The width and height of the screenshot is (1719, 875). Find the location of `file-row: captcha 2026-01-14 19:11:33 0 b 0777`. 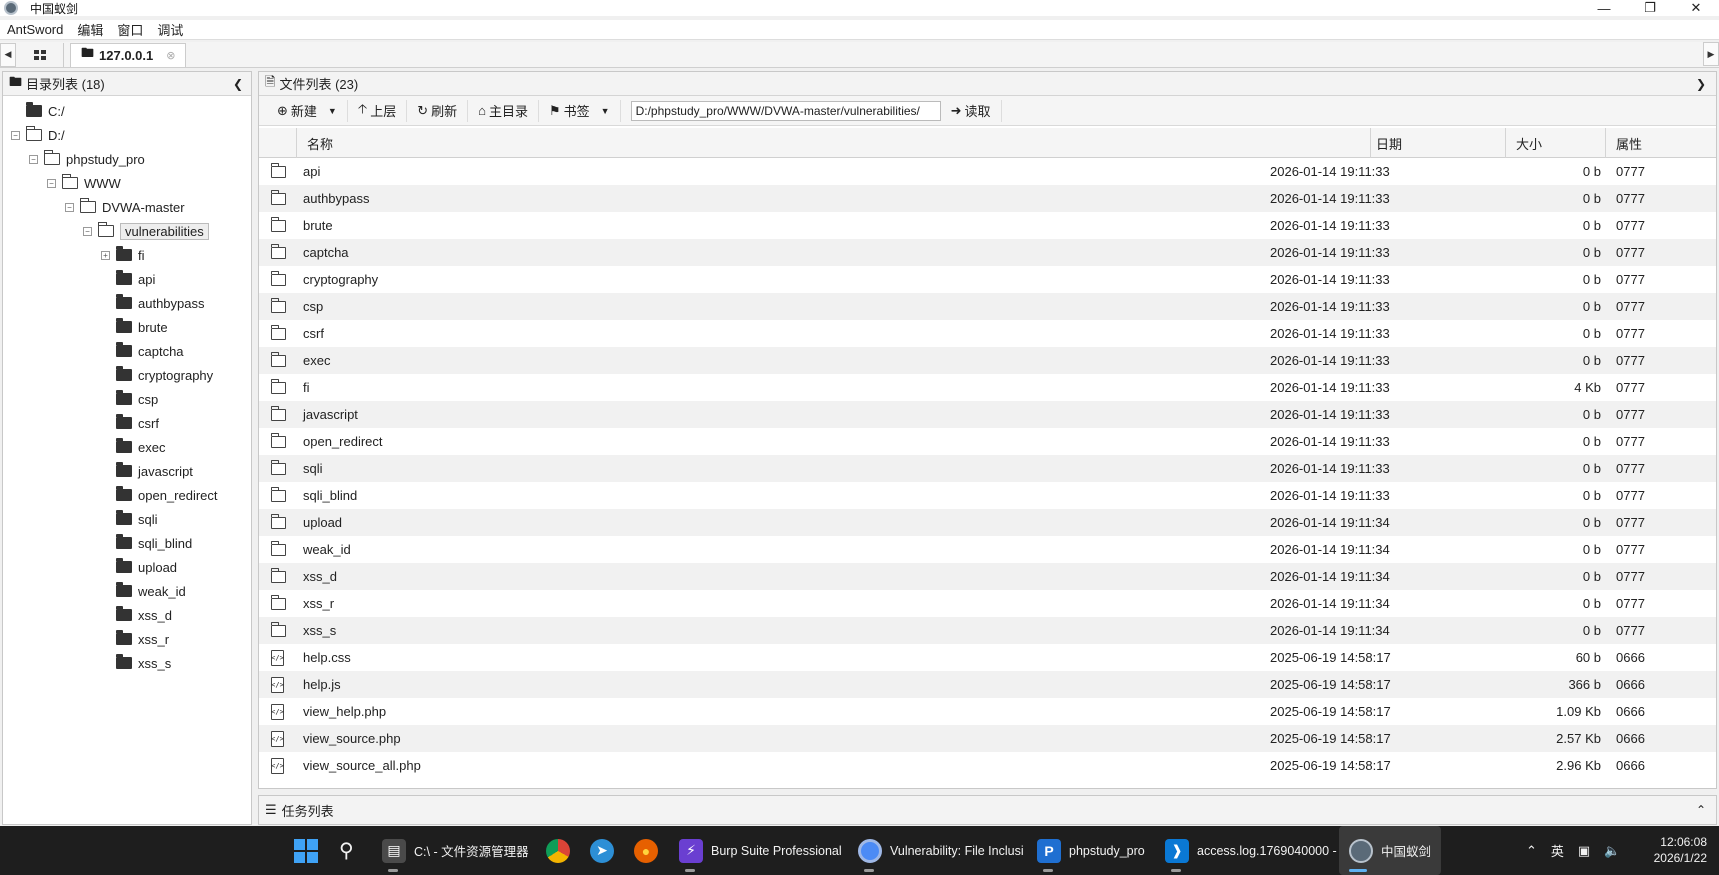

file-row: captcha 2026-01-14 19:11:33 0 b 0777 is located at coordinates (987, 252).